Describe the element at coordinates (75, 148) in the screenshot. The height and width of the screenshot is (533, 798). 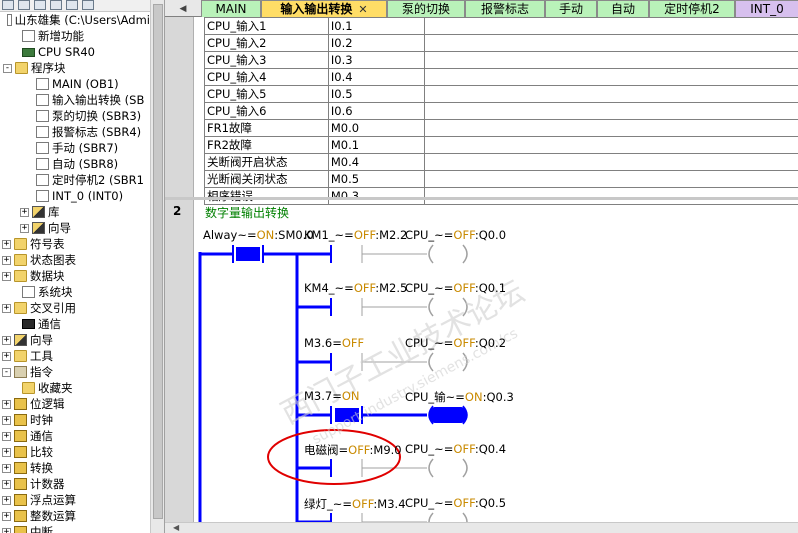
I see `tree-item: 手动 (SBR7)` at that location.